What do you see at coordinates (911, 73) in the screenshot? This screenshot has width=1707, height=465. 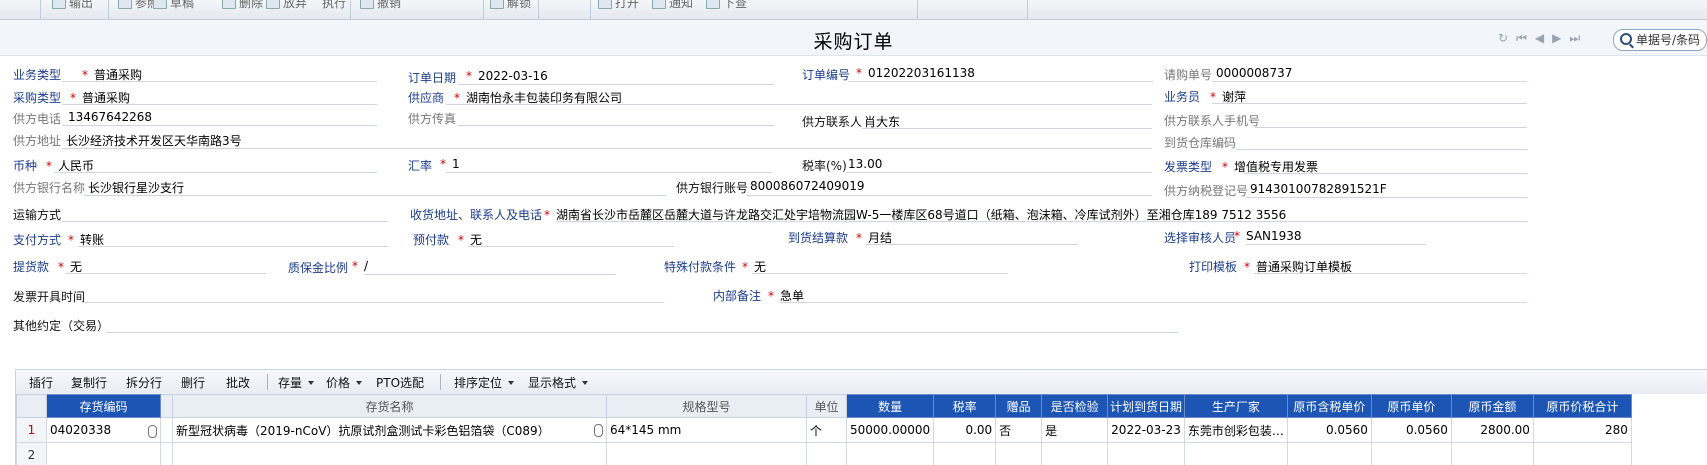 I see `order-no-field: * 01202203161138` at bounding box center [911, 73].